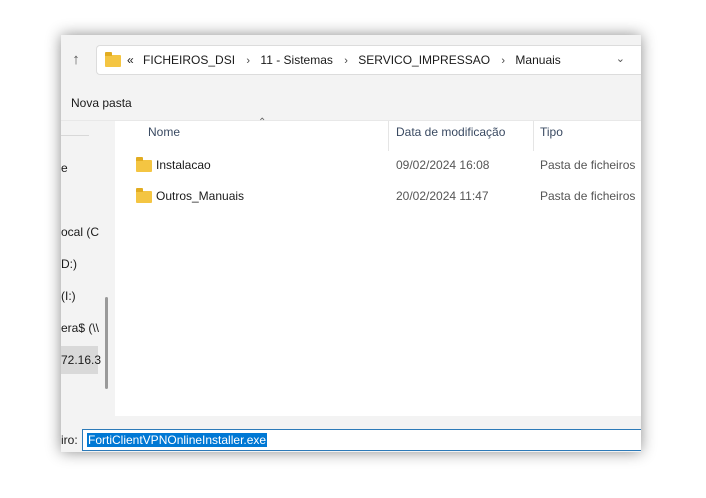 This screenshot has width=706, height=498. Describe the element at coordinates (424, 60) in the screenshot. I see `breadcrumb-servico-impressao: SERVICO_IMPRESSAO` at that location.